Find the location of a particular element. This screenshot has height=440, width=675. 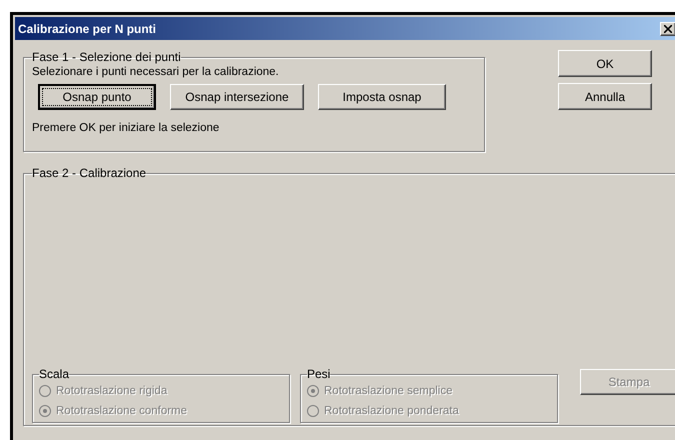

close-button is located at coordinates (667, 29).